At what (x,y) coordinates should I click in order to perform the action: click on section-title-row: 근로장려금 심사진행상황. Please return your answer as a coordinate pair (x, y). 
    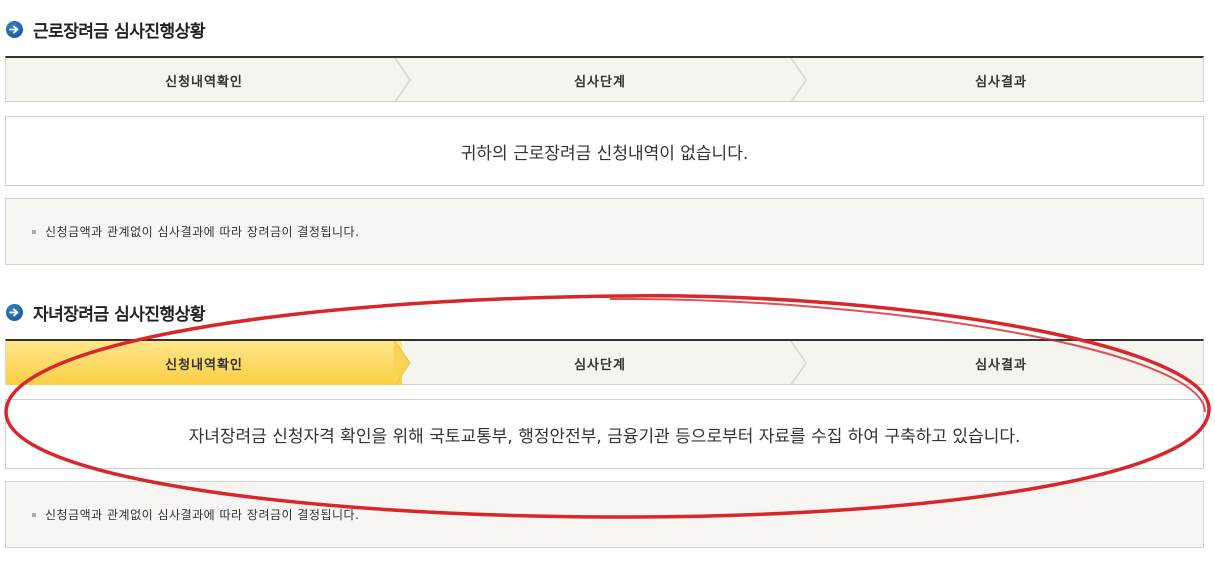
    Looking at the image, I should click on (105, 30).